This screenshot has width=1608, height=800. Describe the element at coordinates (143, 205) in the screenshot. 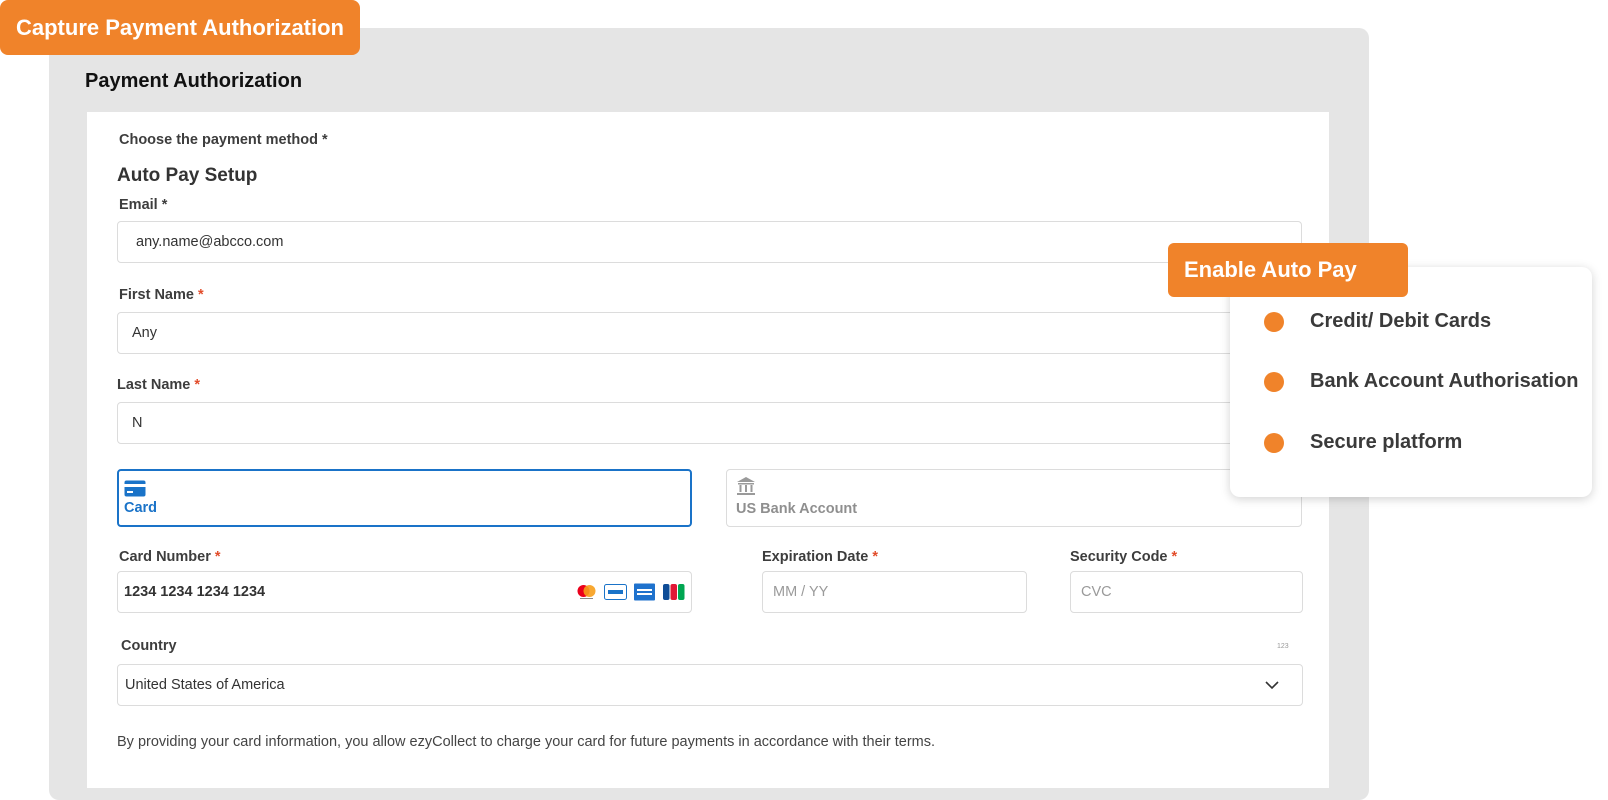

I see `email-label: Email *` at that location.